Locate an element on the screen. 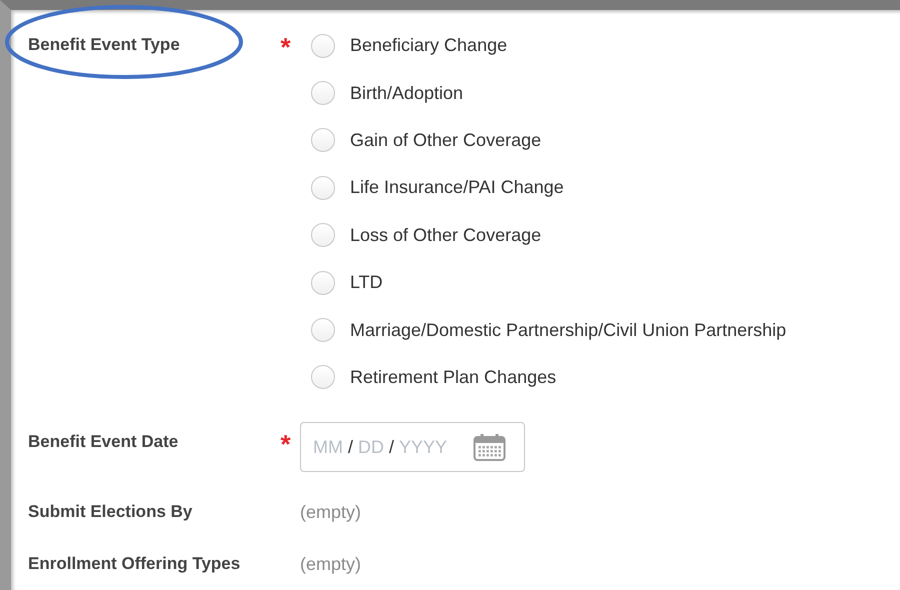  field-label: Benefit Event Date is located at coordinates (103, 442).